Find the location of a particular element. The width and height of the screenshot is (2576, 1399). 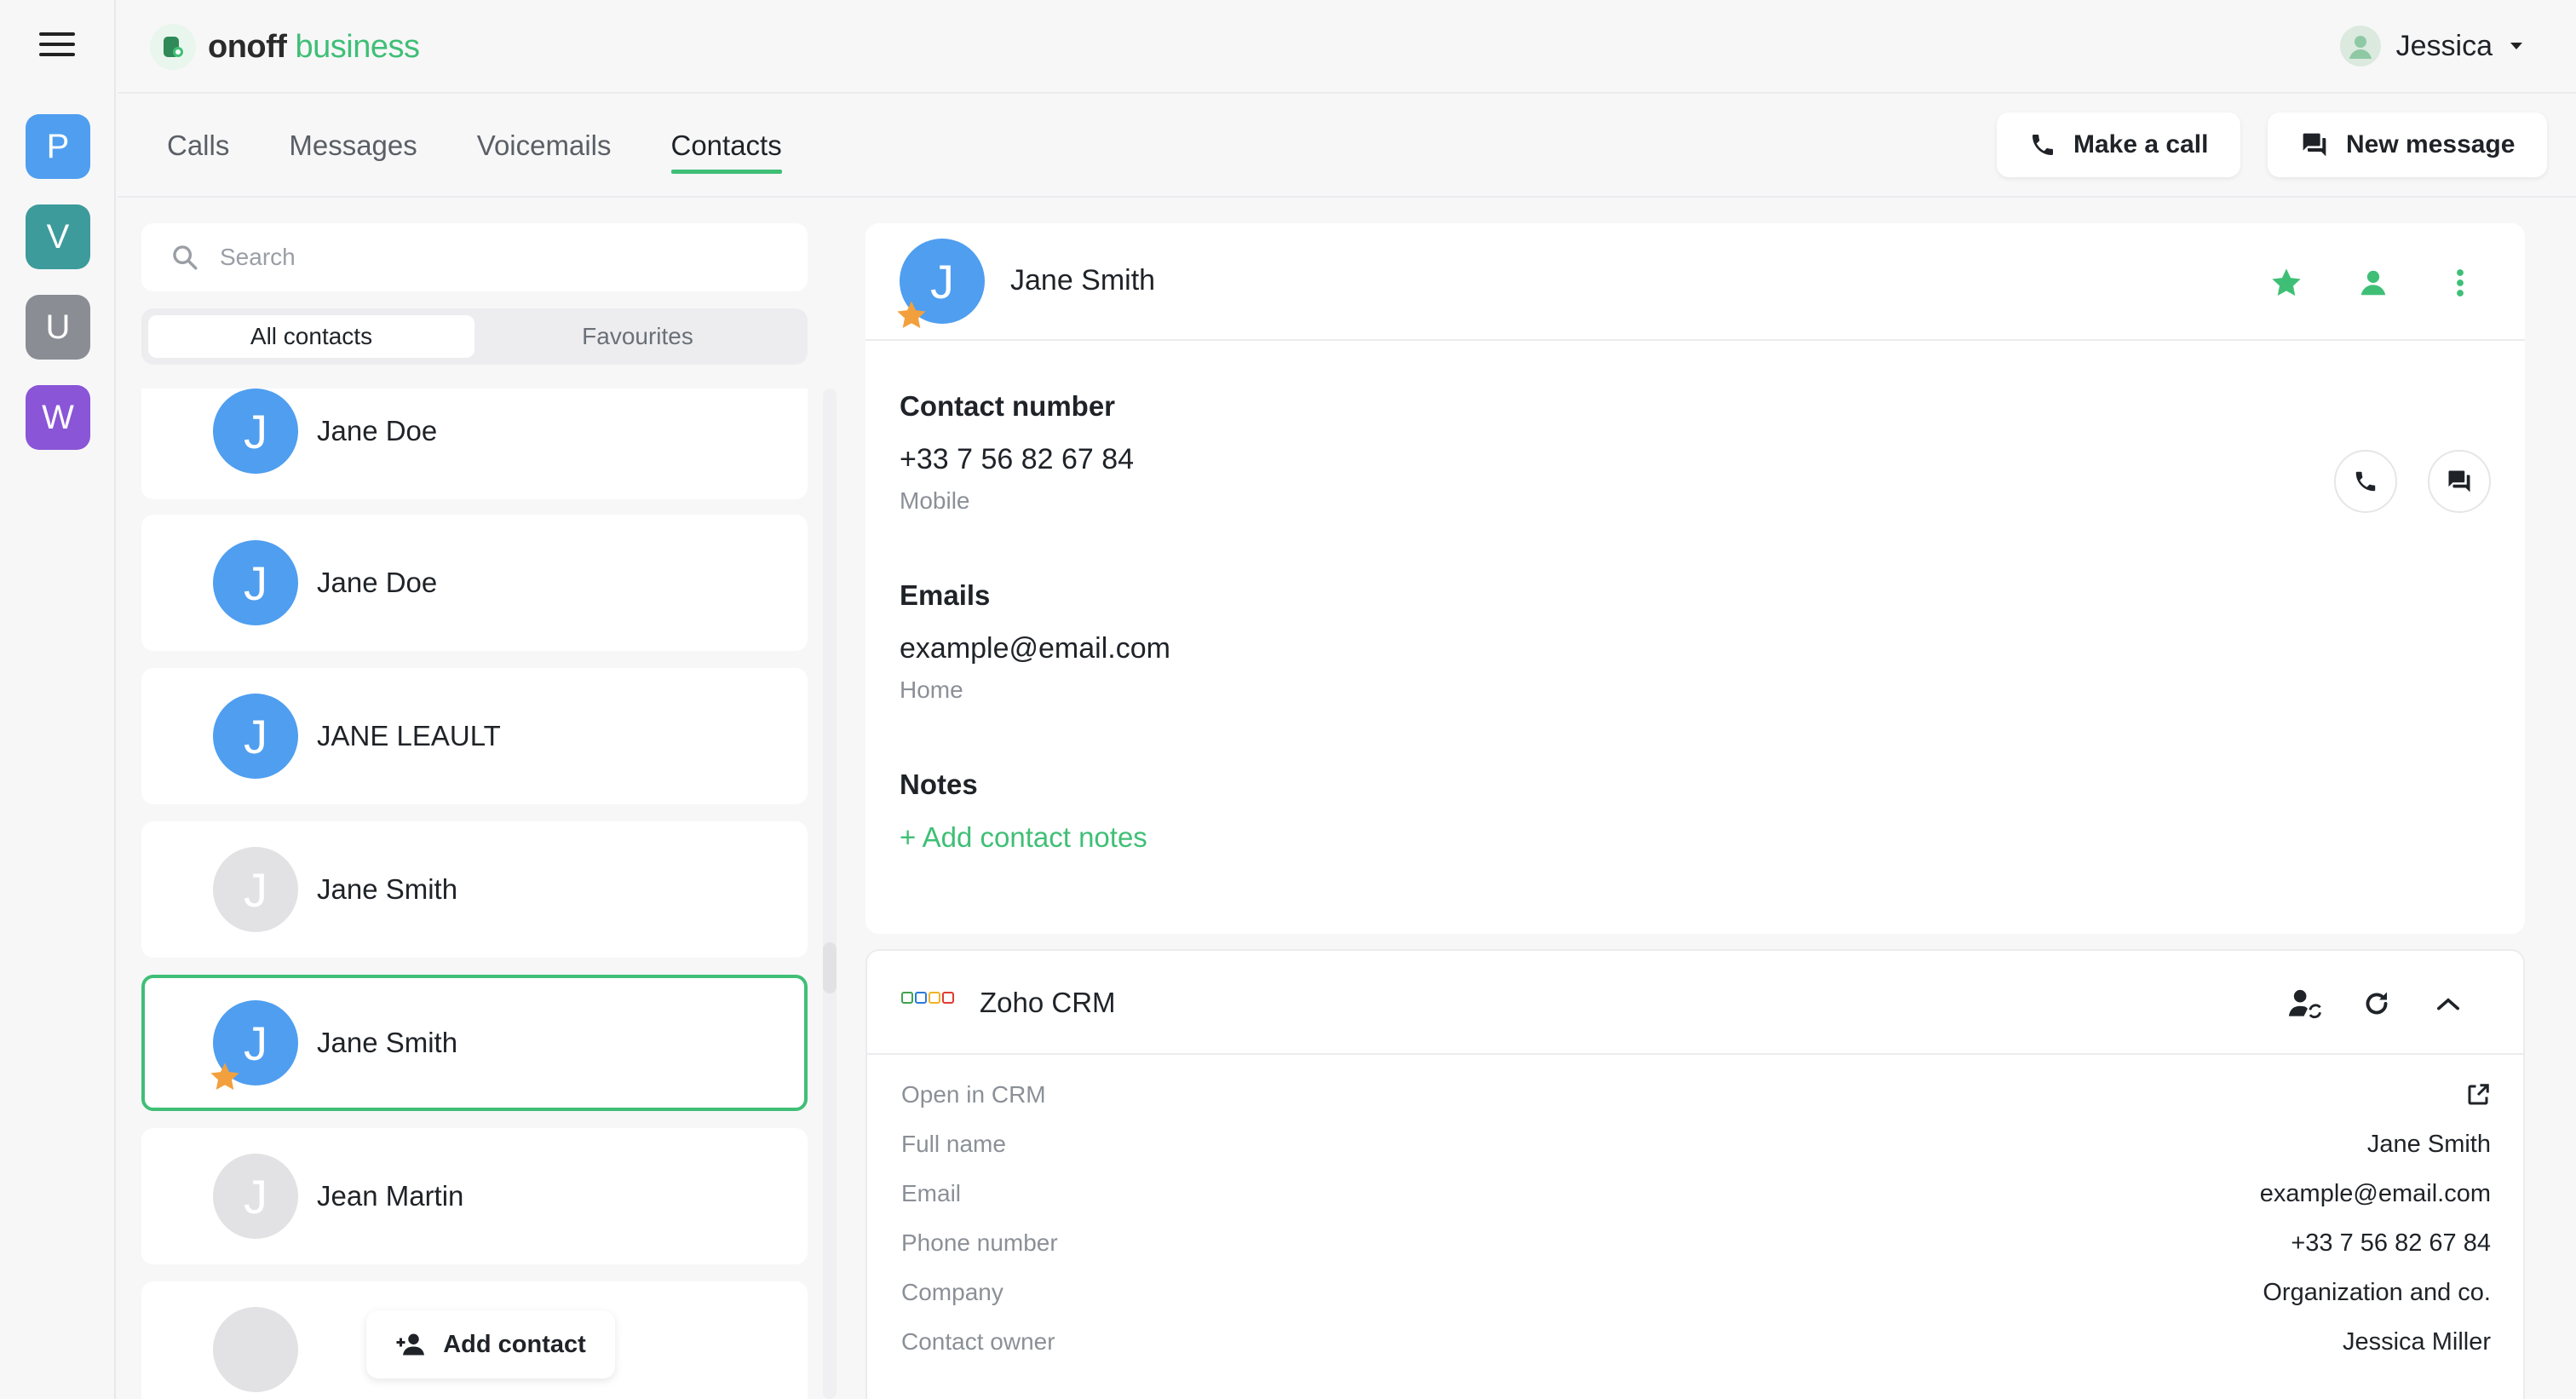

call-contact-button is located at coordinates (2366, 481).